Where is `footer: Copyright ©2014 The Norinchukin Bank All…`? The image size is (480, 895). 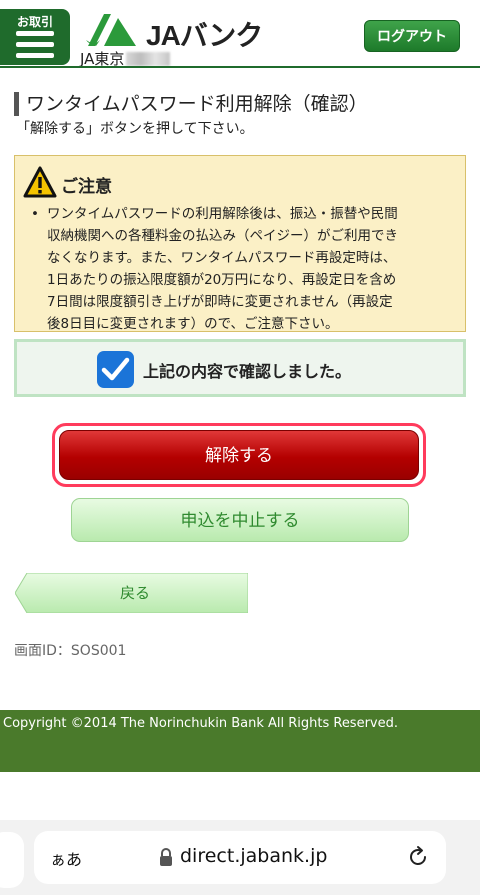 footer: Copyright ©2014 The Norinchukin Bank All… is located at coordinates (240, 741).